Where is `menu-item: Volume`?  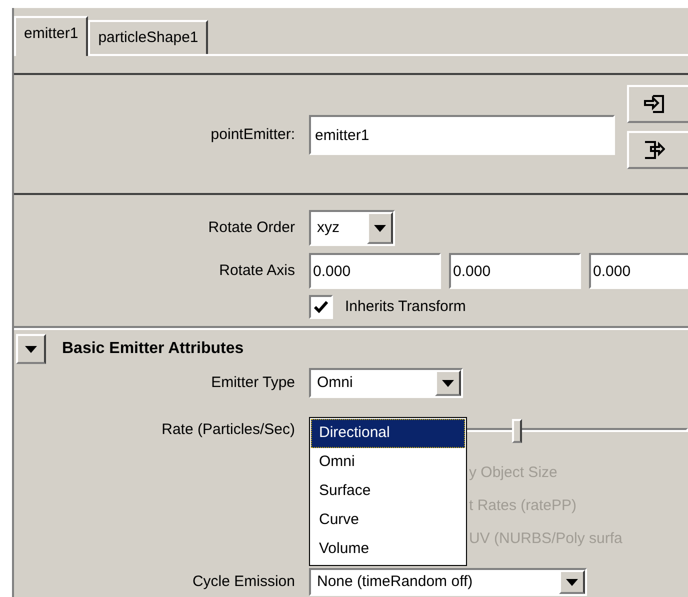 menu-item: Volume is located at coordinates (388, 549).